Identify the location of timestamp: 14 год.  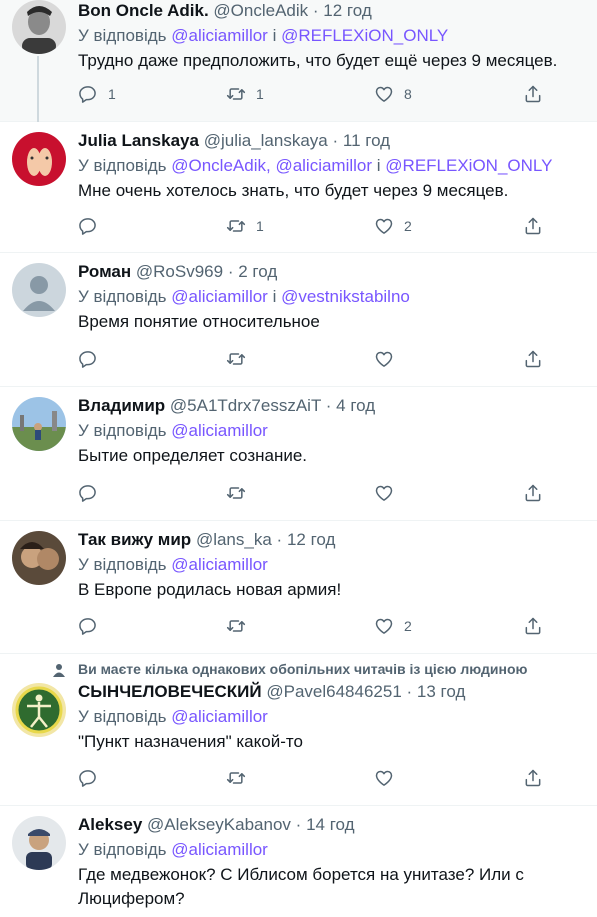
(330, 824).